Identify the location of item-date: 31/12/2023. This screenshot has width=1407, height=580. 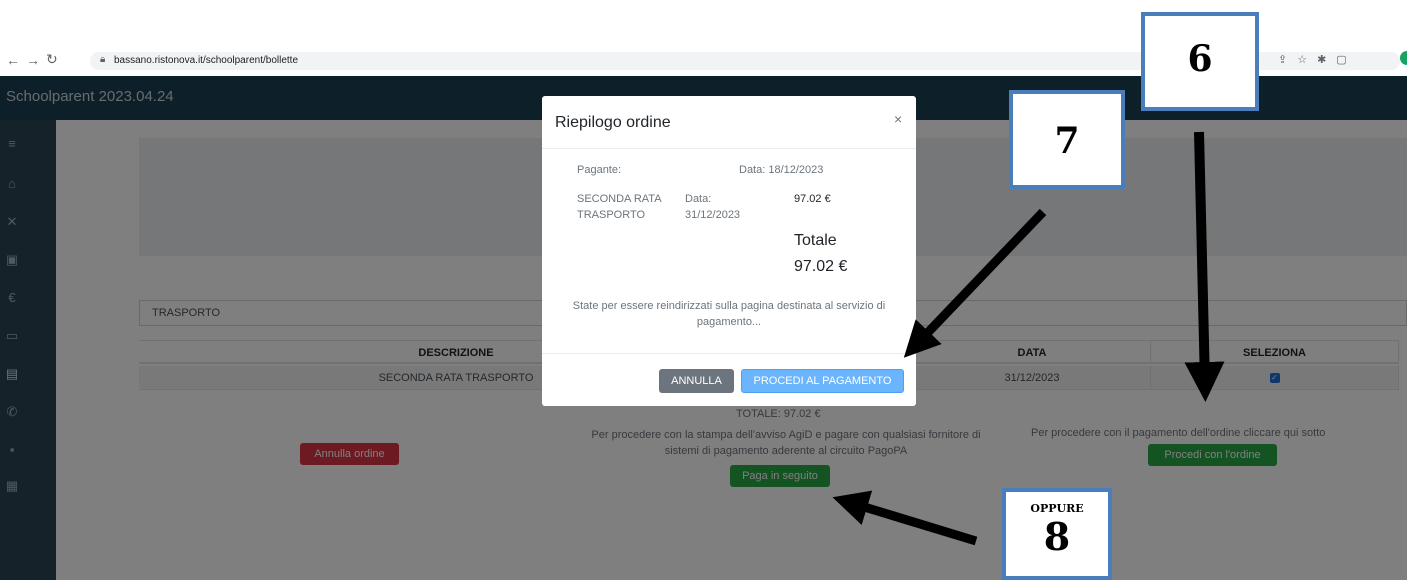
(713, 215).